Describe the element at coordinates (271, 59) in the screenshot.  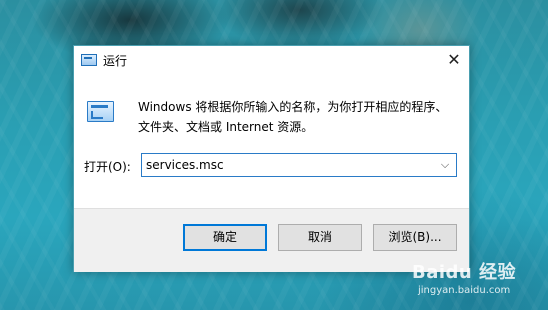
I see `title-bar: 运行 ✕` at that location.